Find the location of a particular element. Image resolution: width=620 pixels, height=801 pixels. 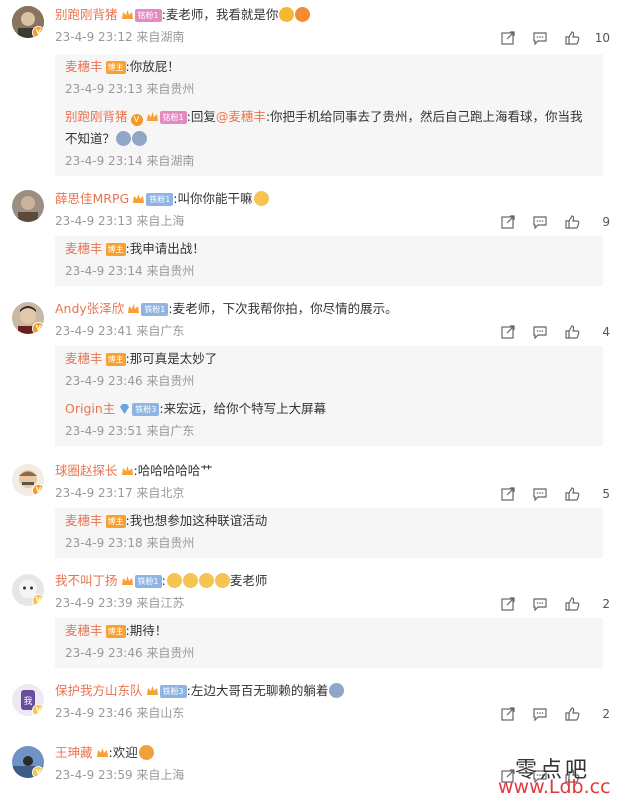

like-count: 5 is located at coordinates (606, 494).